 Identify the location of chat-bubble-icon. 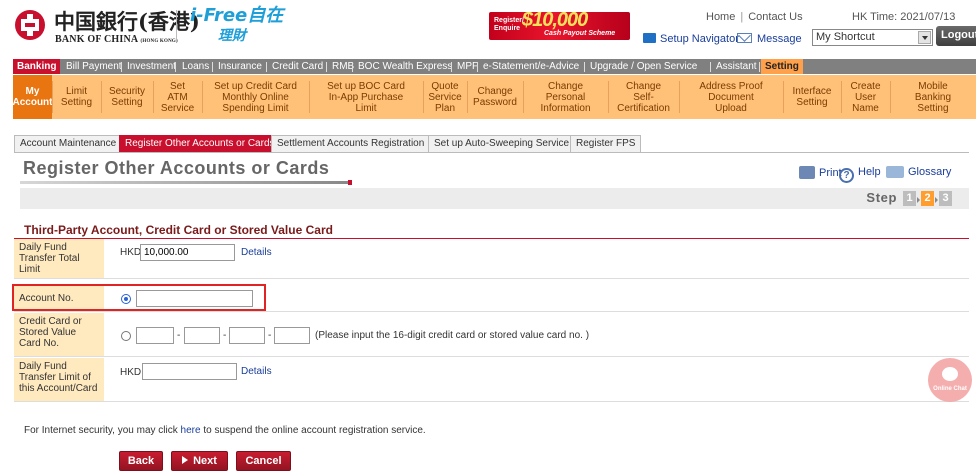
(950, 374).